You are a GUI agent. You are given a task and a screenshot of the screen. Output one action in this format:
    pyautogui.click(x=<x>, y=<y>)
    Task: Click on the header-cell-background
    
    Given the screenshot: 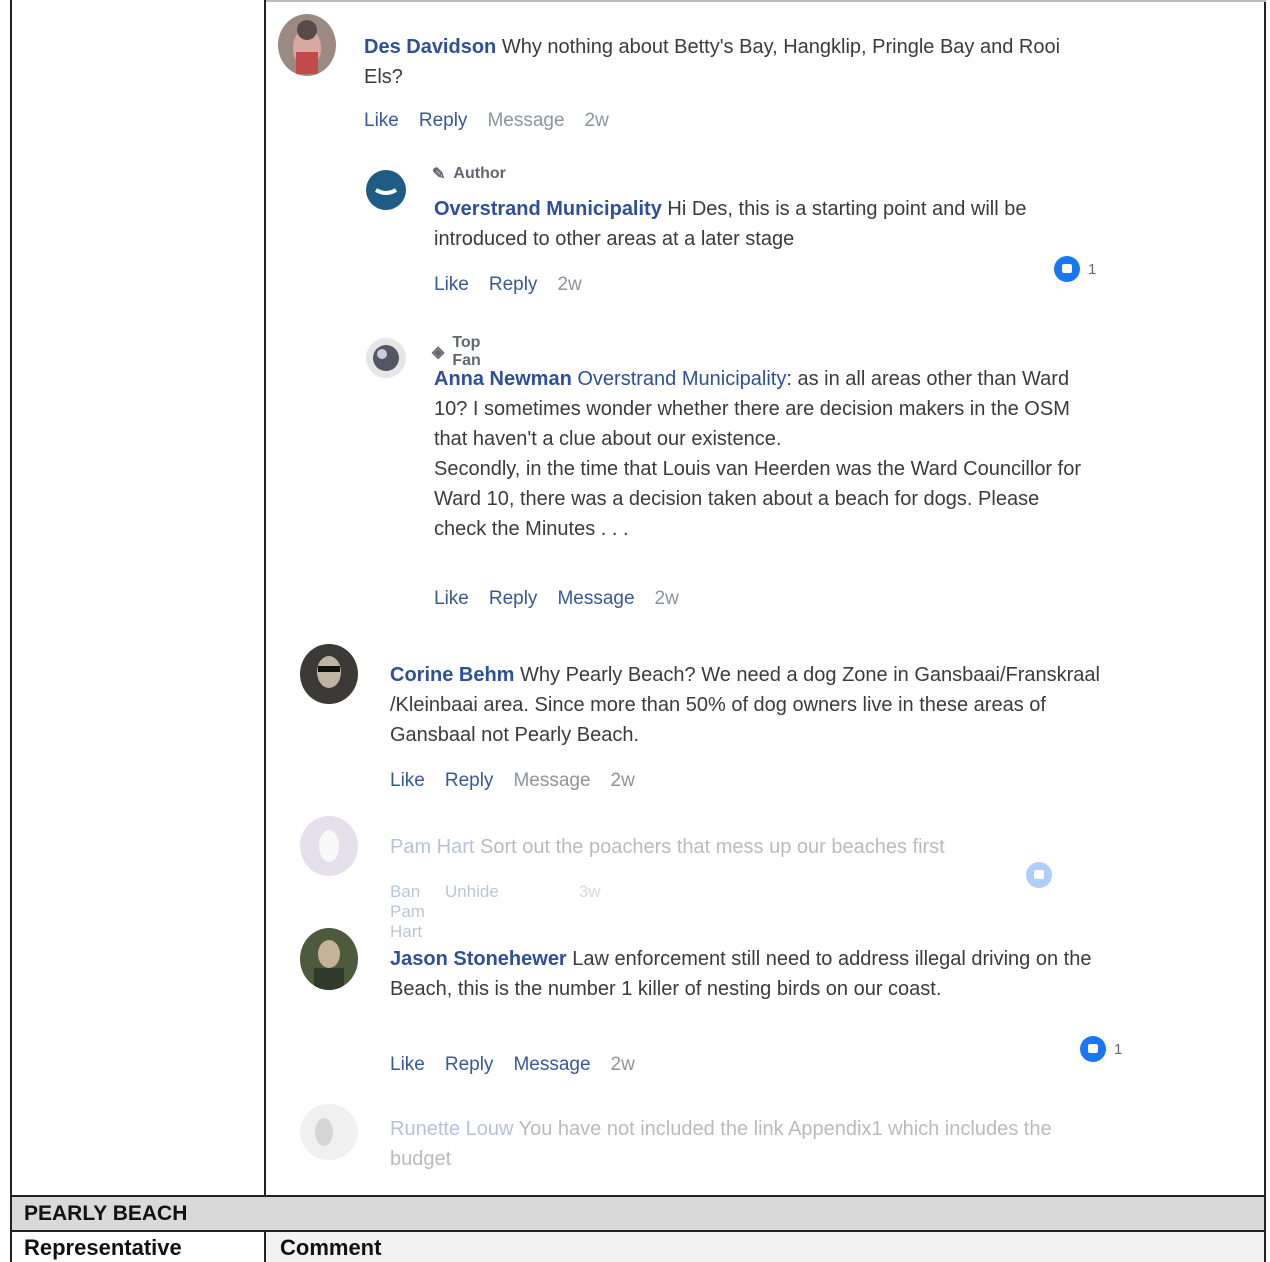 What is the action you would take?
    pyautogui.click(x=765, y=1247)
    